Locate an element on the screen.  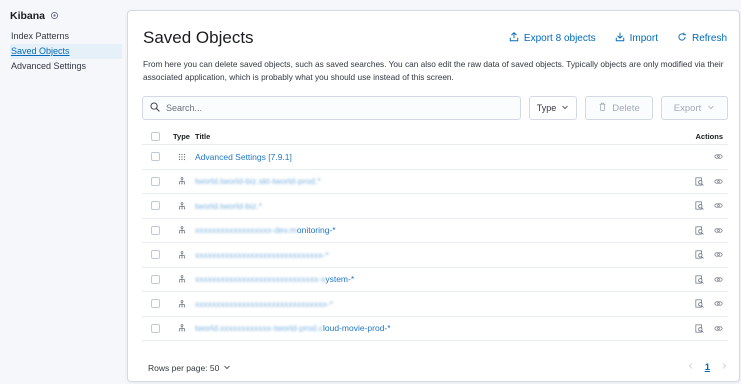
search-box is located at coordinates (331, 108).